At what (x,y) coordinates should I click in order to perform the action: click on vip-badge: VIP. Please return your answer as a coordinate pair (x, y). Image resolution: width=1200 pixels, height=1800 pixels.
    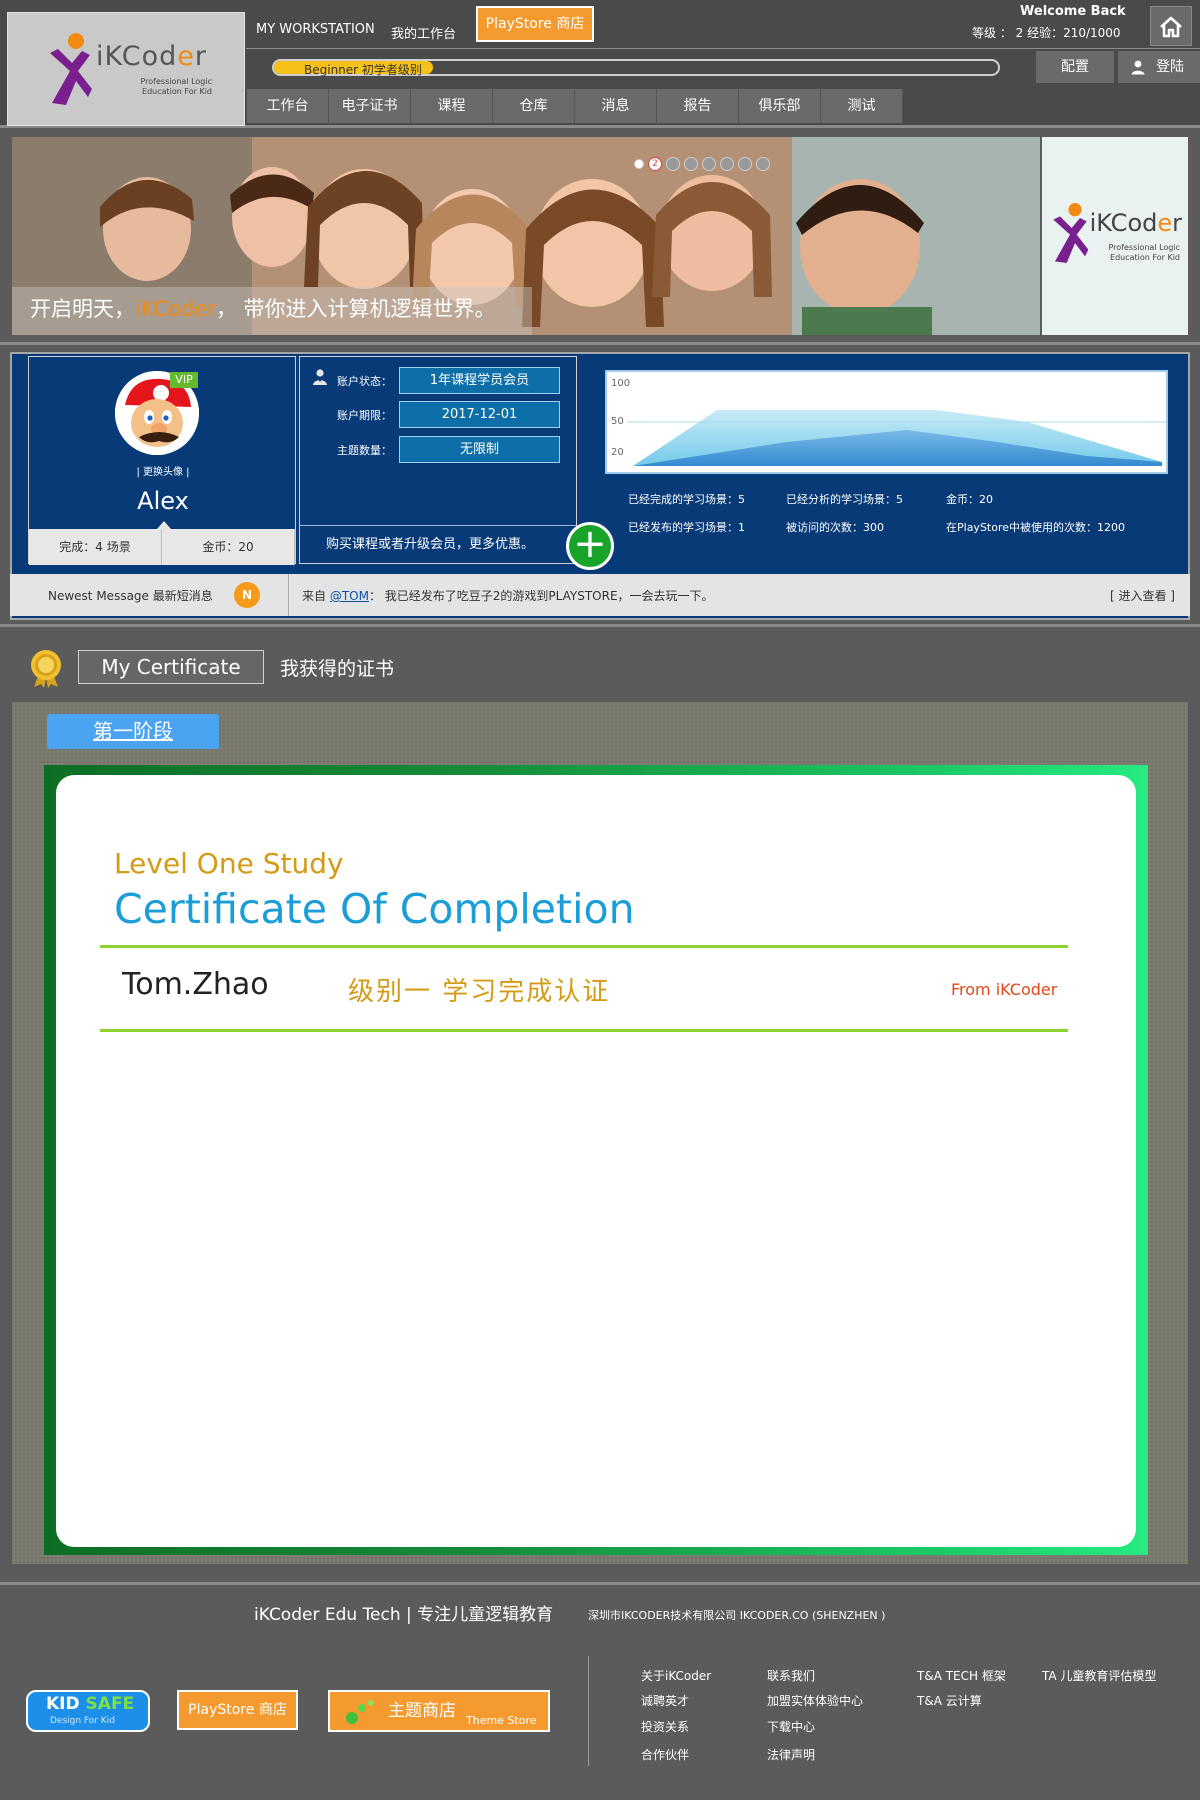
    Looking at the image, I should click on (184, 380).